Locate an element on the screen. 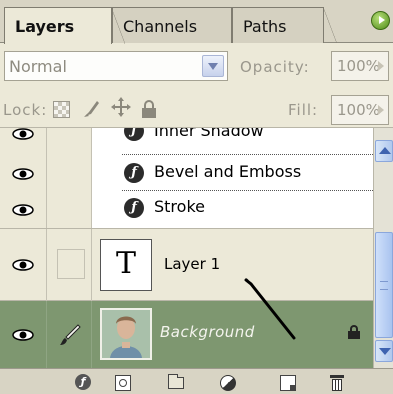  effect-row-bevel-emboss: ƒ Bevel and Emboss is located at coordinates (232, 172).